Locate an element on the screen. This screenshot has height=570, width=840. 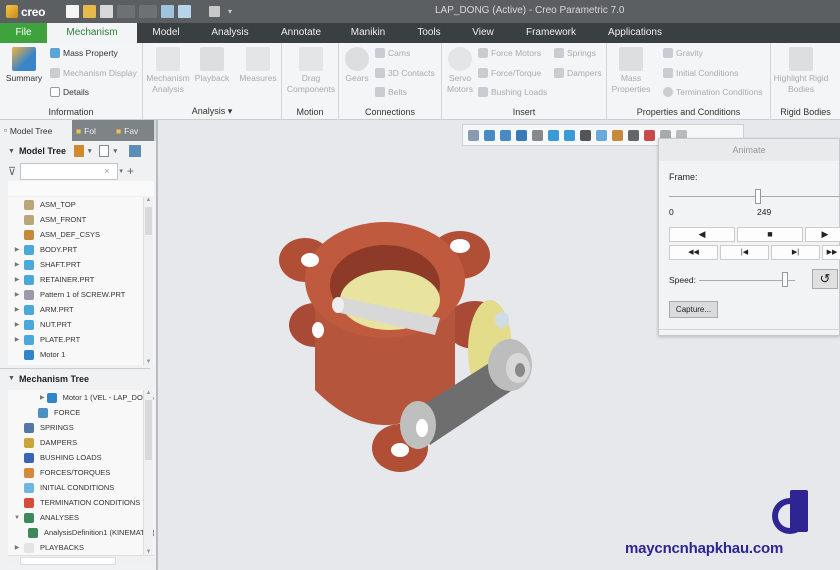
tree-item: TERMINATION CONDITIONS is located at coordinates (81, 502).